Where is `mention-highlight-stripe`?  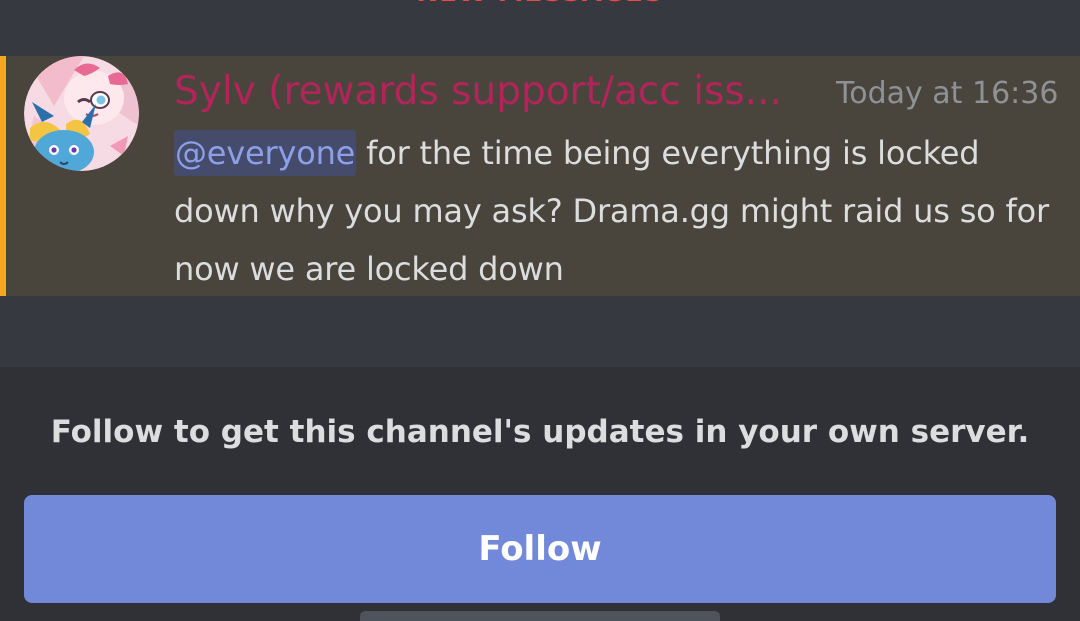
mention-highlight-stripe is located at coordinates (3, 176).